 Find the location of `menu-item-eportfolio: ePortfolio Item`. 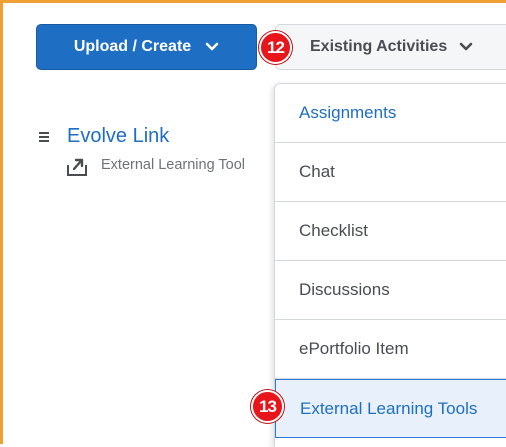

menu-item-eportfolio: ePortfolio Item is located at coordinates (390, 349).